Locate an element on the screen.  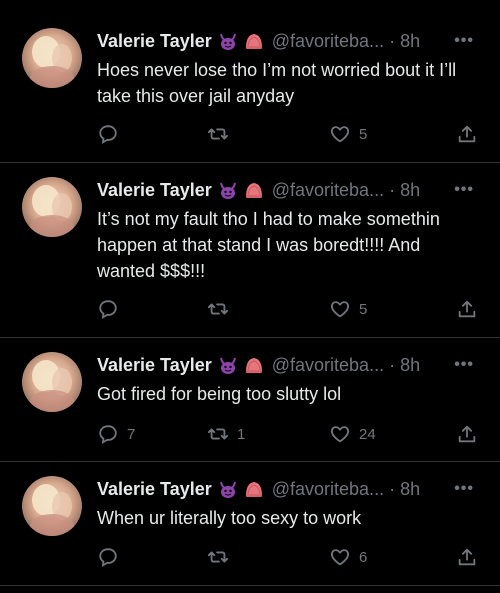
tweet-actions: 6 is located at coordinates (287, 557).